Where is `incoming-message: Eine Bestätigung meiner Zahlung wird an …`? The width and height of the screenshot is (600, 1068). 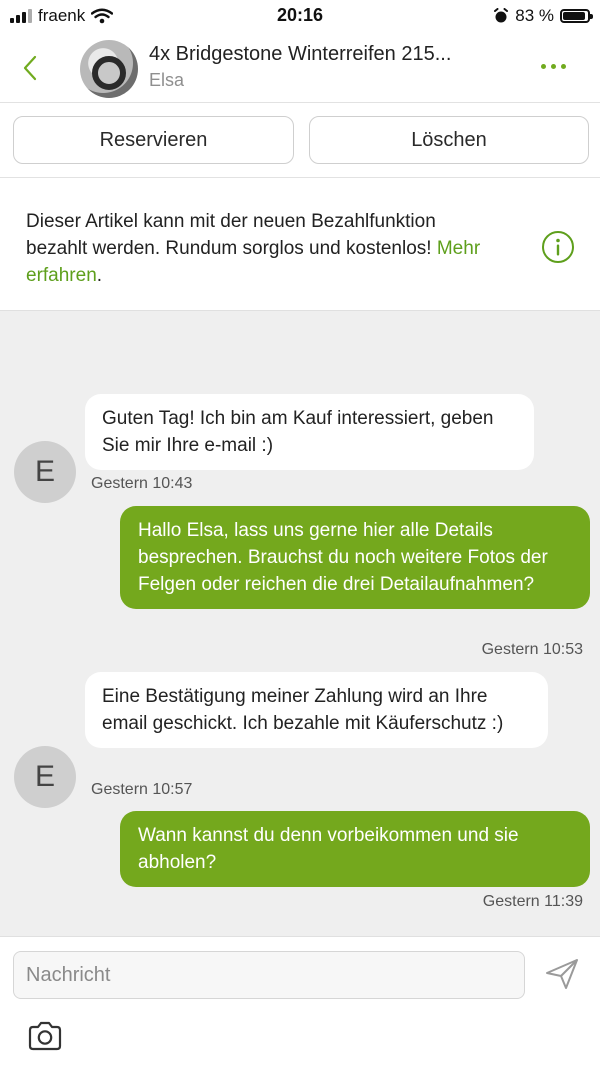 incoming-message: Eine Bestätigung meiner Zahlung wird an … is located at coordinates (316, 710).